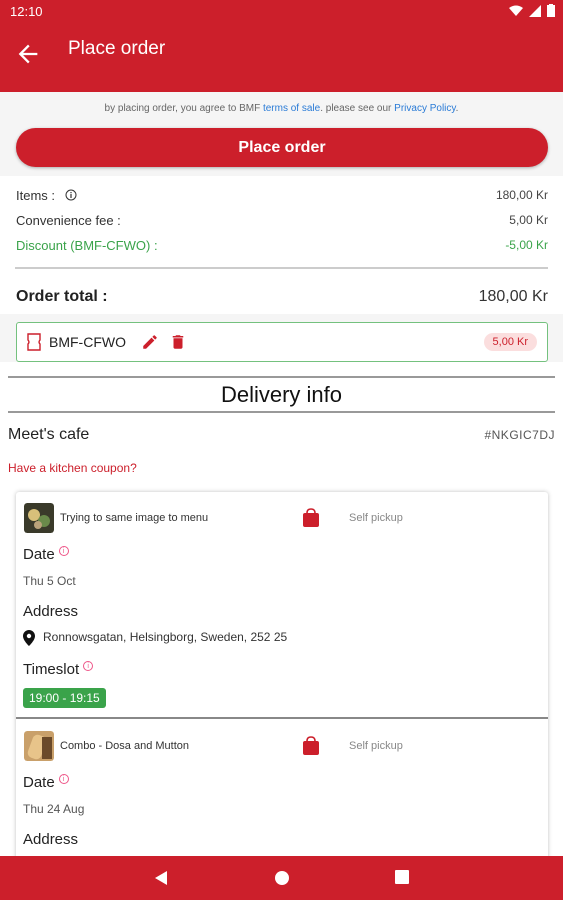  Describe the element at coordinates (282, 147) in the screenshot. I see `place-order-button: Place order` at that location.